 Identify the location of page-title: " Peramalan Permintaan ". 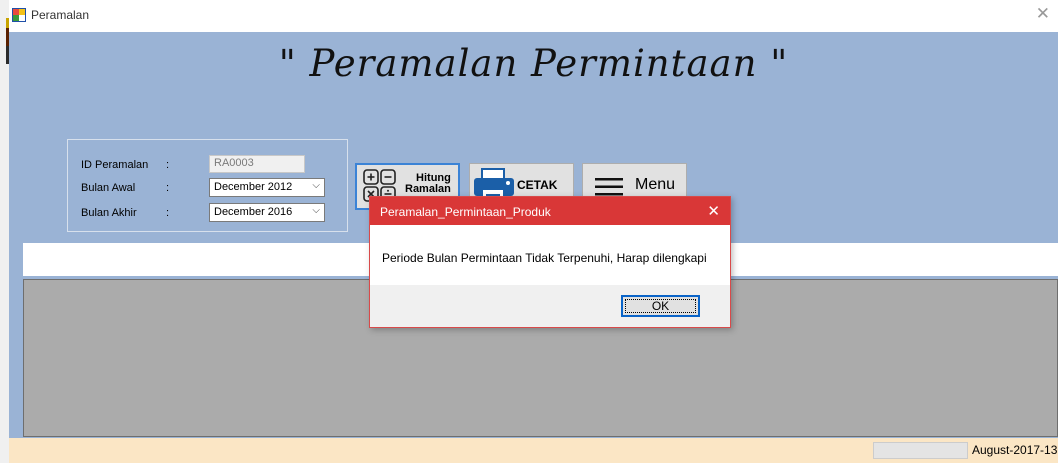
(533, 63).